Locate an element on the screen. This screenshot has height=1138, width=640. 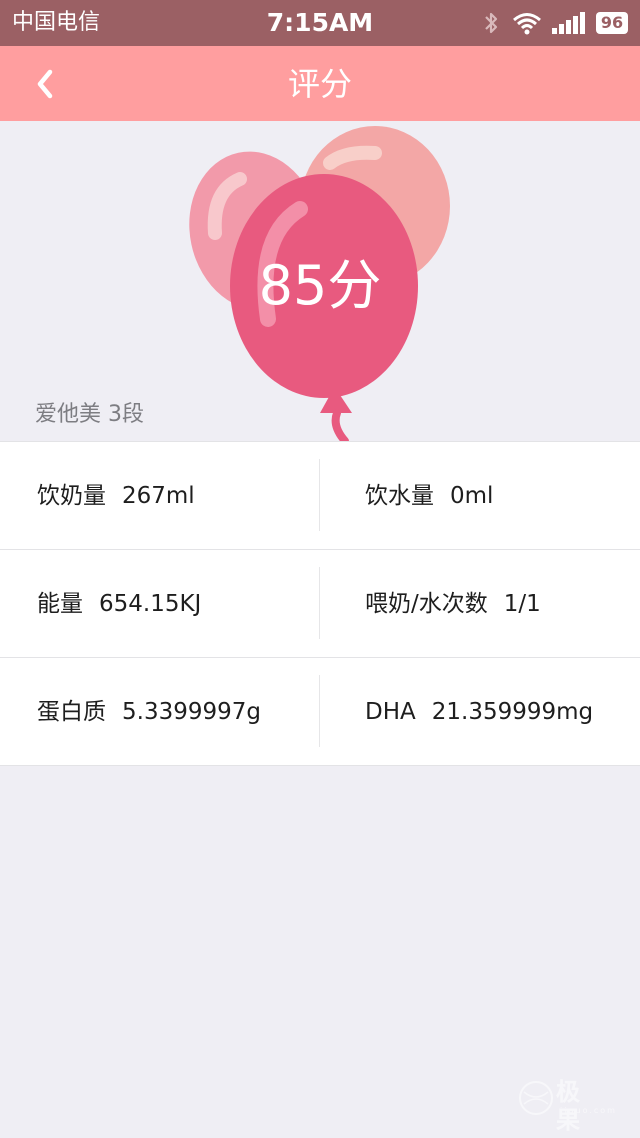
stat-value: 267ml is located at coordinates (158, 496).